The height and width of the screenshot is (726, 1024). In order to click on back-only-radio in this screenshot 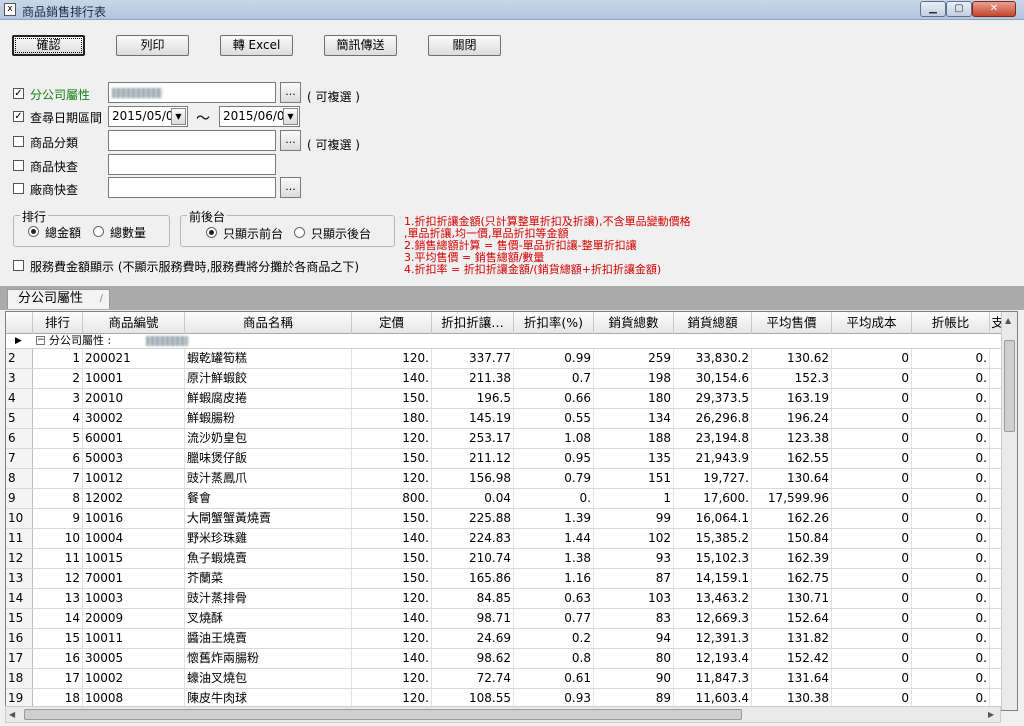, I will do `click(299, 232)`.